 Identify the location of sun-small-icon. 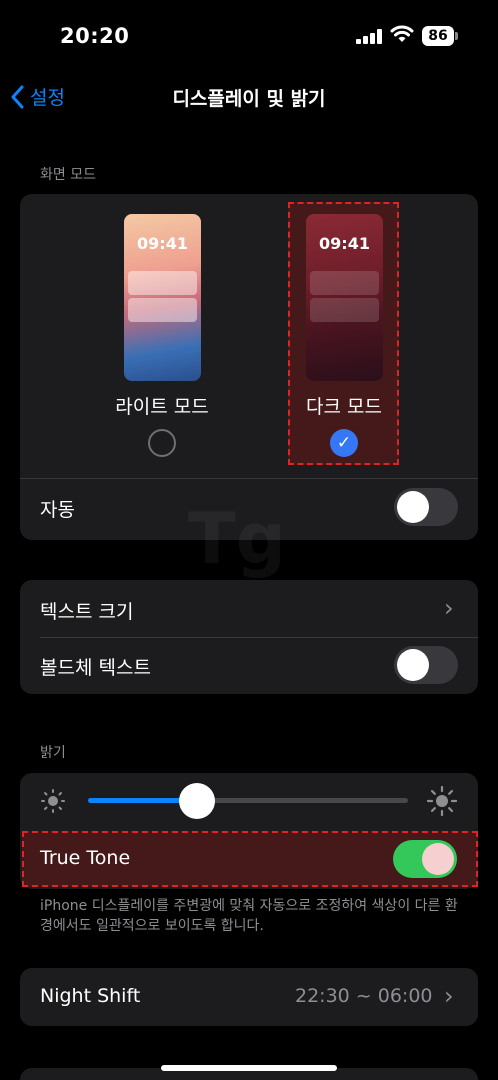
(53, 801).